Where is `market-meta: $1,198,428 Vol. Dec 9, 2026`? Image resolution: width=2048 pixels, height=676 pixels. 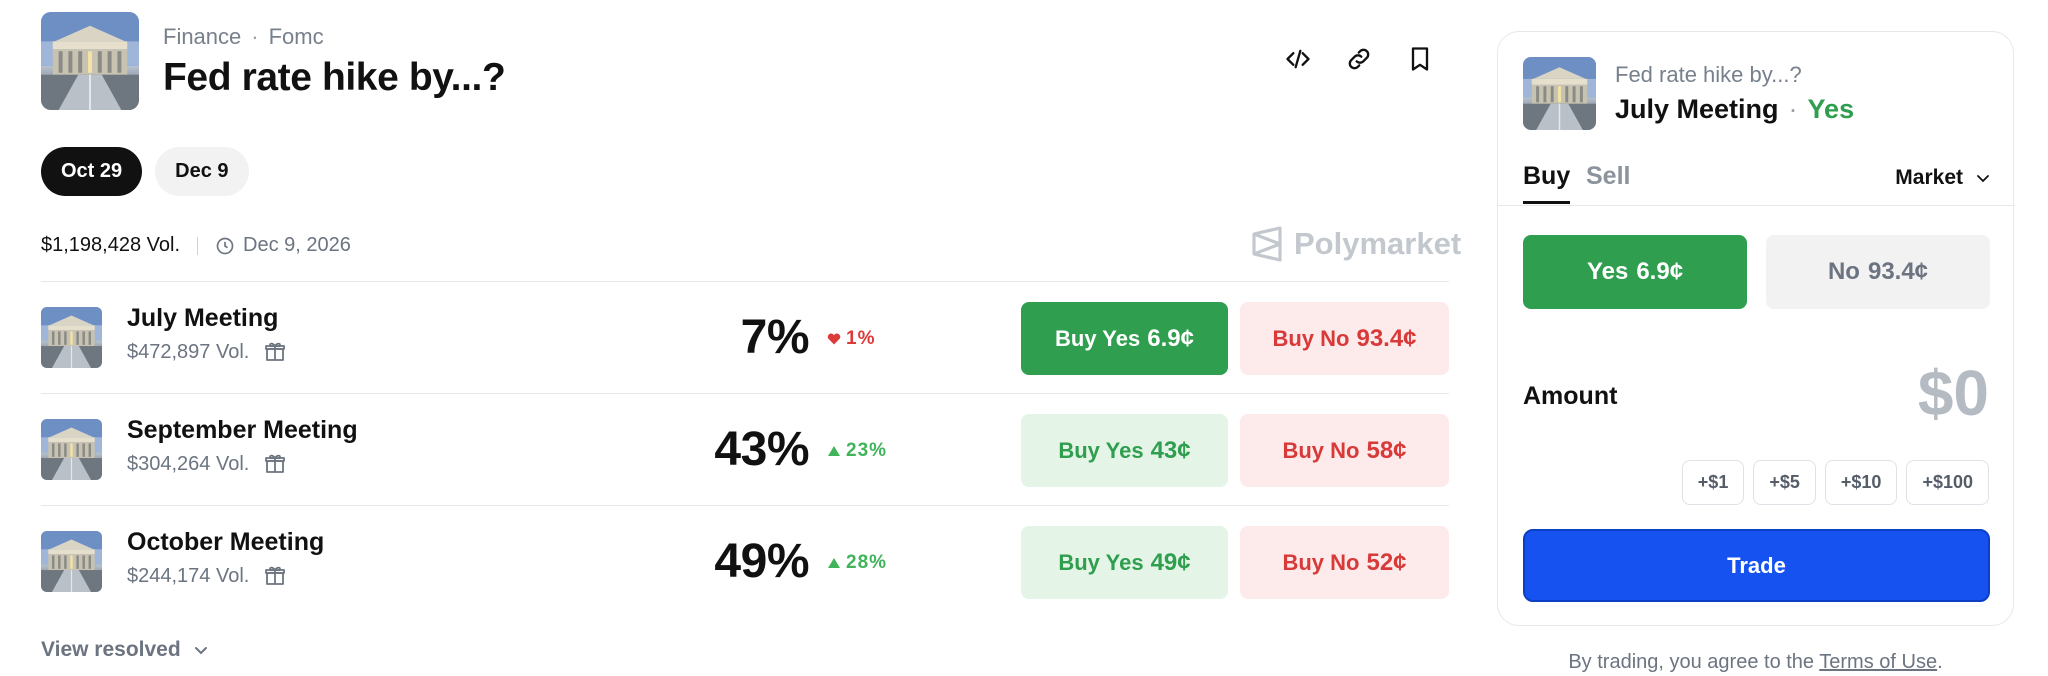 market-meta: $1,198,428 Vol. Dec 9, 2026 is located at coordinates (196, 245).